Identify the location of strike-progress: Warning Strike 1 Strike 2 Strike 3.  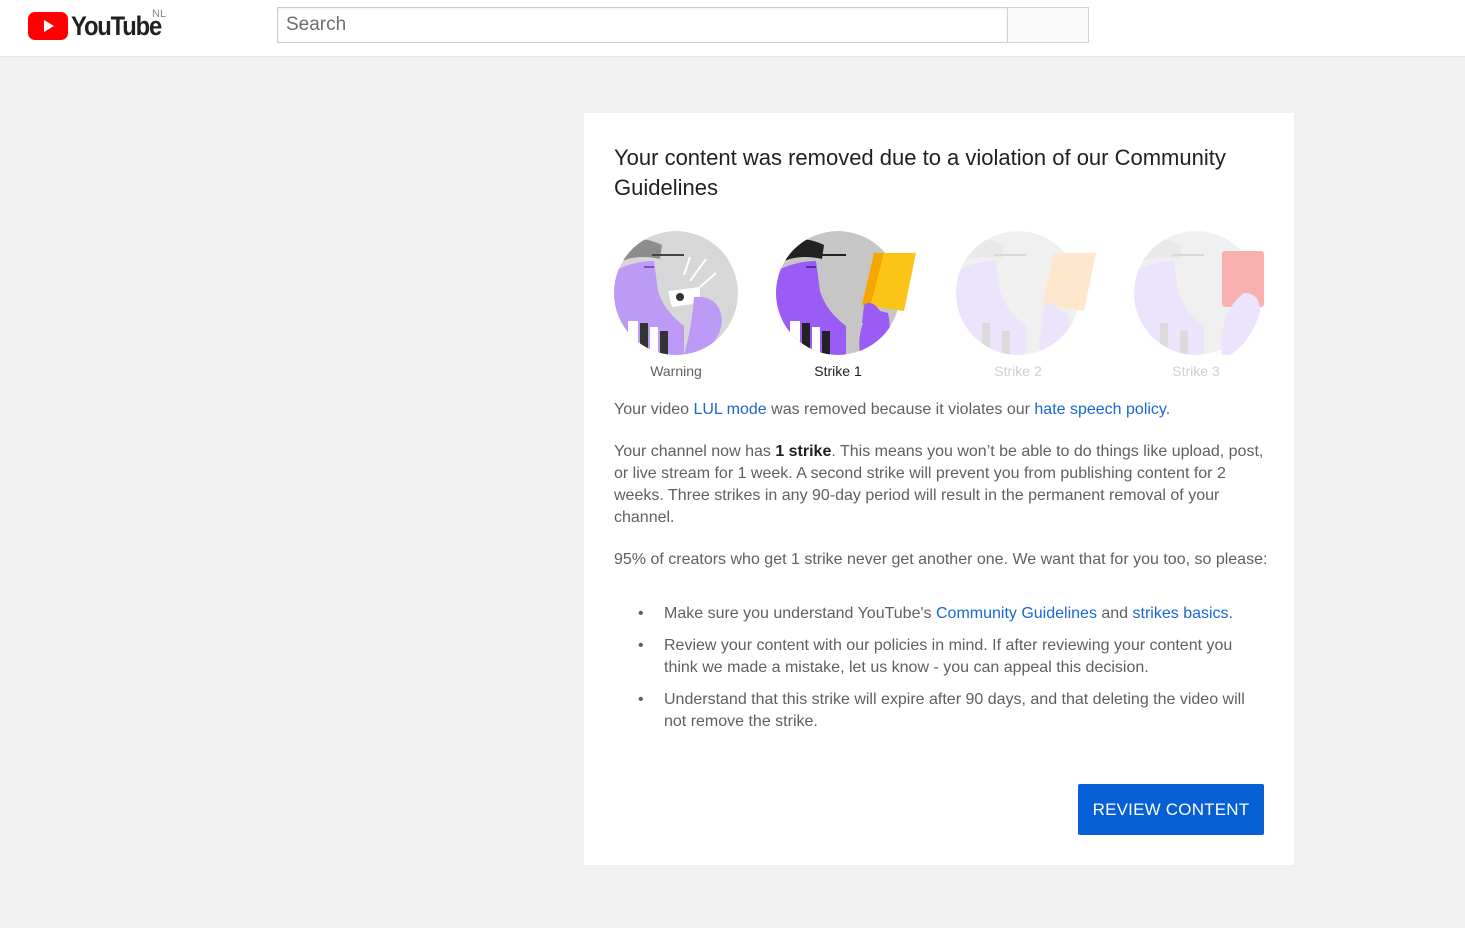
(939, 306).